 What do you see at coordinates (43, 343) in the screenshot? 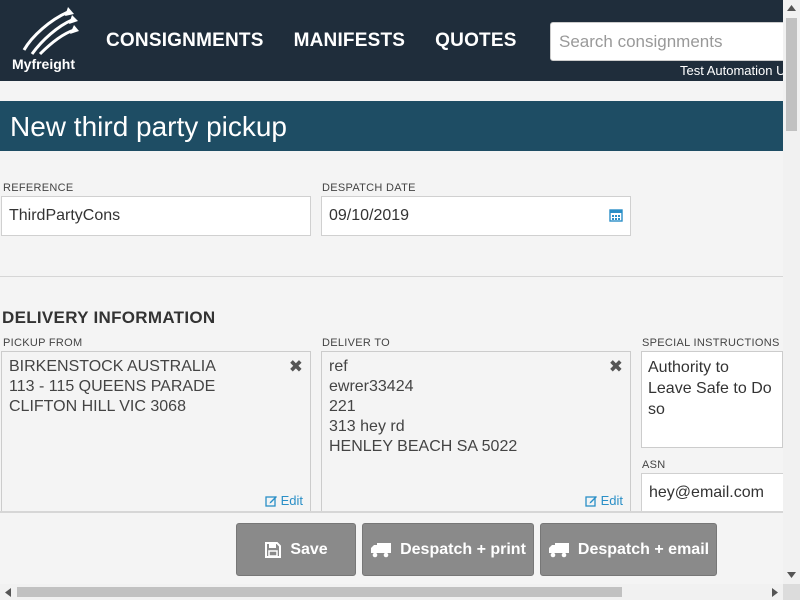
I see `pickup-from-label: PICKUP FROM` at bounding box center [43, 343].